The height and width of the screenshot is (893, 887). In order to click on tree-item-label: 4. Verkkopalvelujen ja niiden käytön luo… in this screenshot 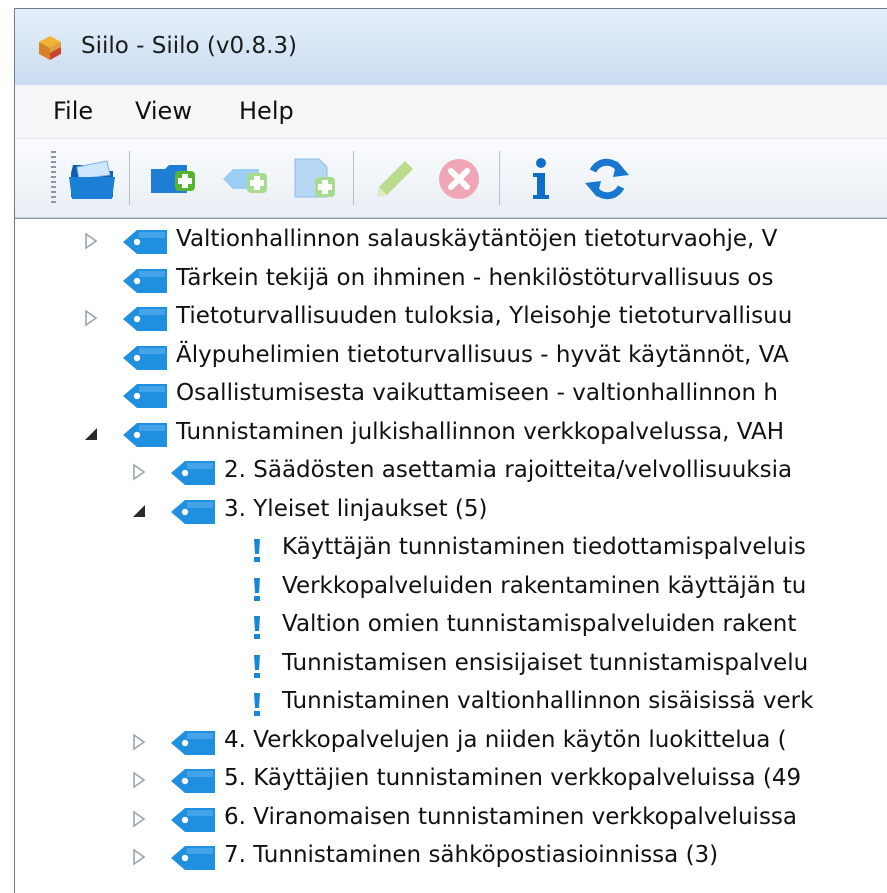, I will do `click(505, 739)`.